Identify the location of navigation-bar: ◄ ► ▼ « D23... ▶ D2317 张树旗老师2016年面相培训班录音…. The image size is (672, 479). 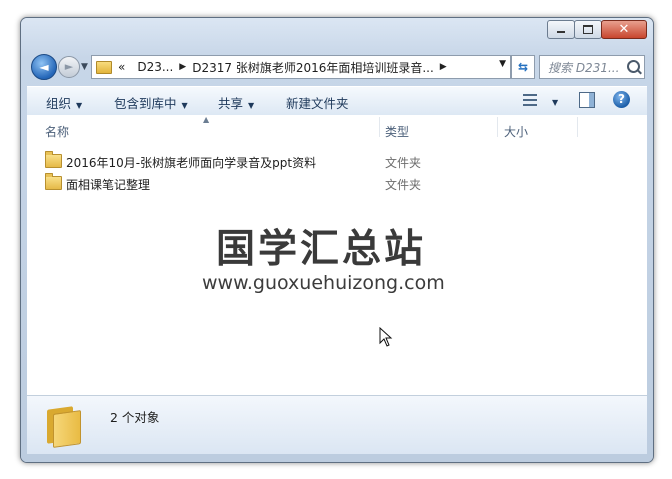
(337, 67).